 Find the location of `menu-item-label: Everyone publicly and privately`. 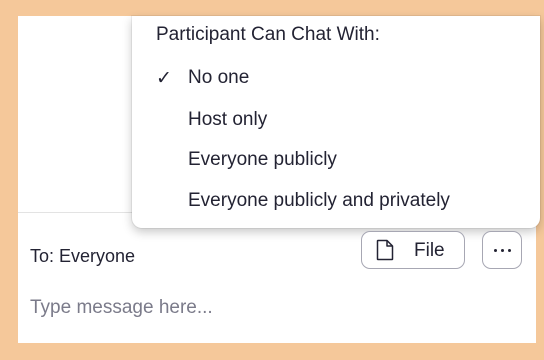

menu-item-label: Everyone publicly and privately is located at coordinates (319, 200).